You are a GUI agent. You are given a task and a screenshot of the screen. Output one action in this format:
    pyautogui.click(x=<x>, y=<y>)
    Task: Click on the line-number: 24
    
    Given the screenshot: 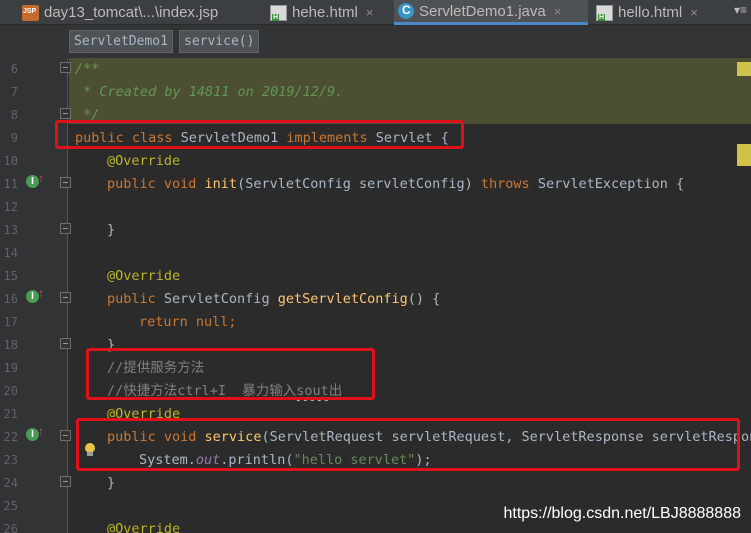 What is the action you would take?
    pyautogui.click(x=10, y=483)
    